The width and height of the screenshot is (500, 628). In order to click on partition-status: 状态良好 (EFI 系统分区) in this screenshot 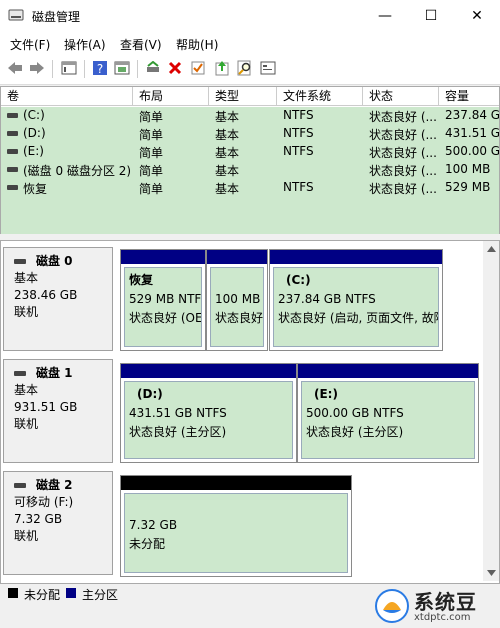, I will do `click(239, 318)`.